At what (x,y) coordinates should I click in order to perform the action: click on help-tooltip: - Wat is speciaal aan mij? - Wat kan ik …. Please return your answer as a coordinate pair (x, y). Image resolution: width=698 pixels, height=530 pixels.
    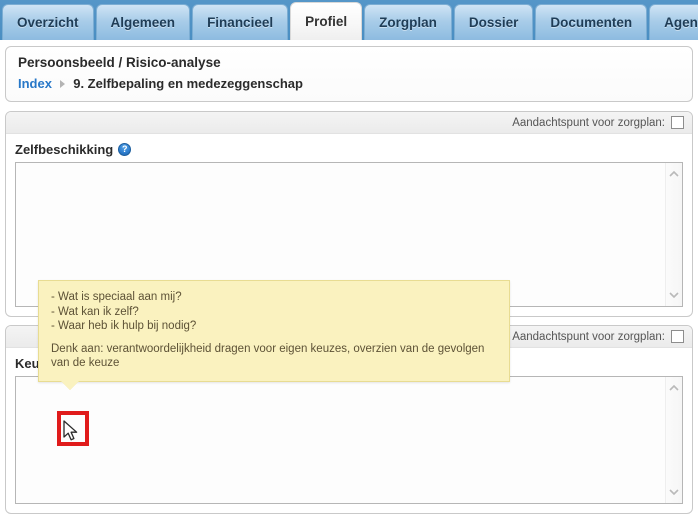
    Looking at the image, I should click on (274, 335).